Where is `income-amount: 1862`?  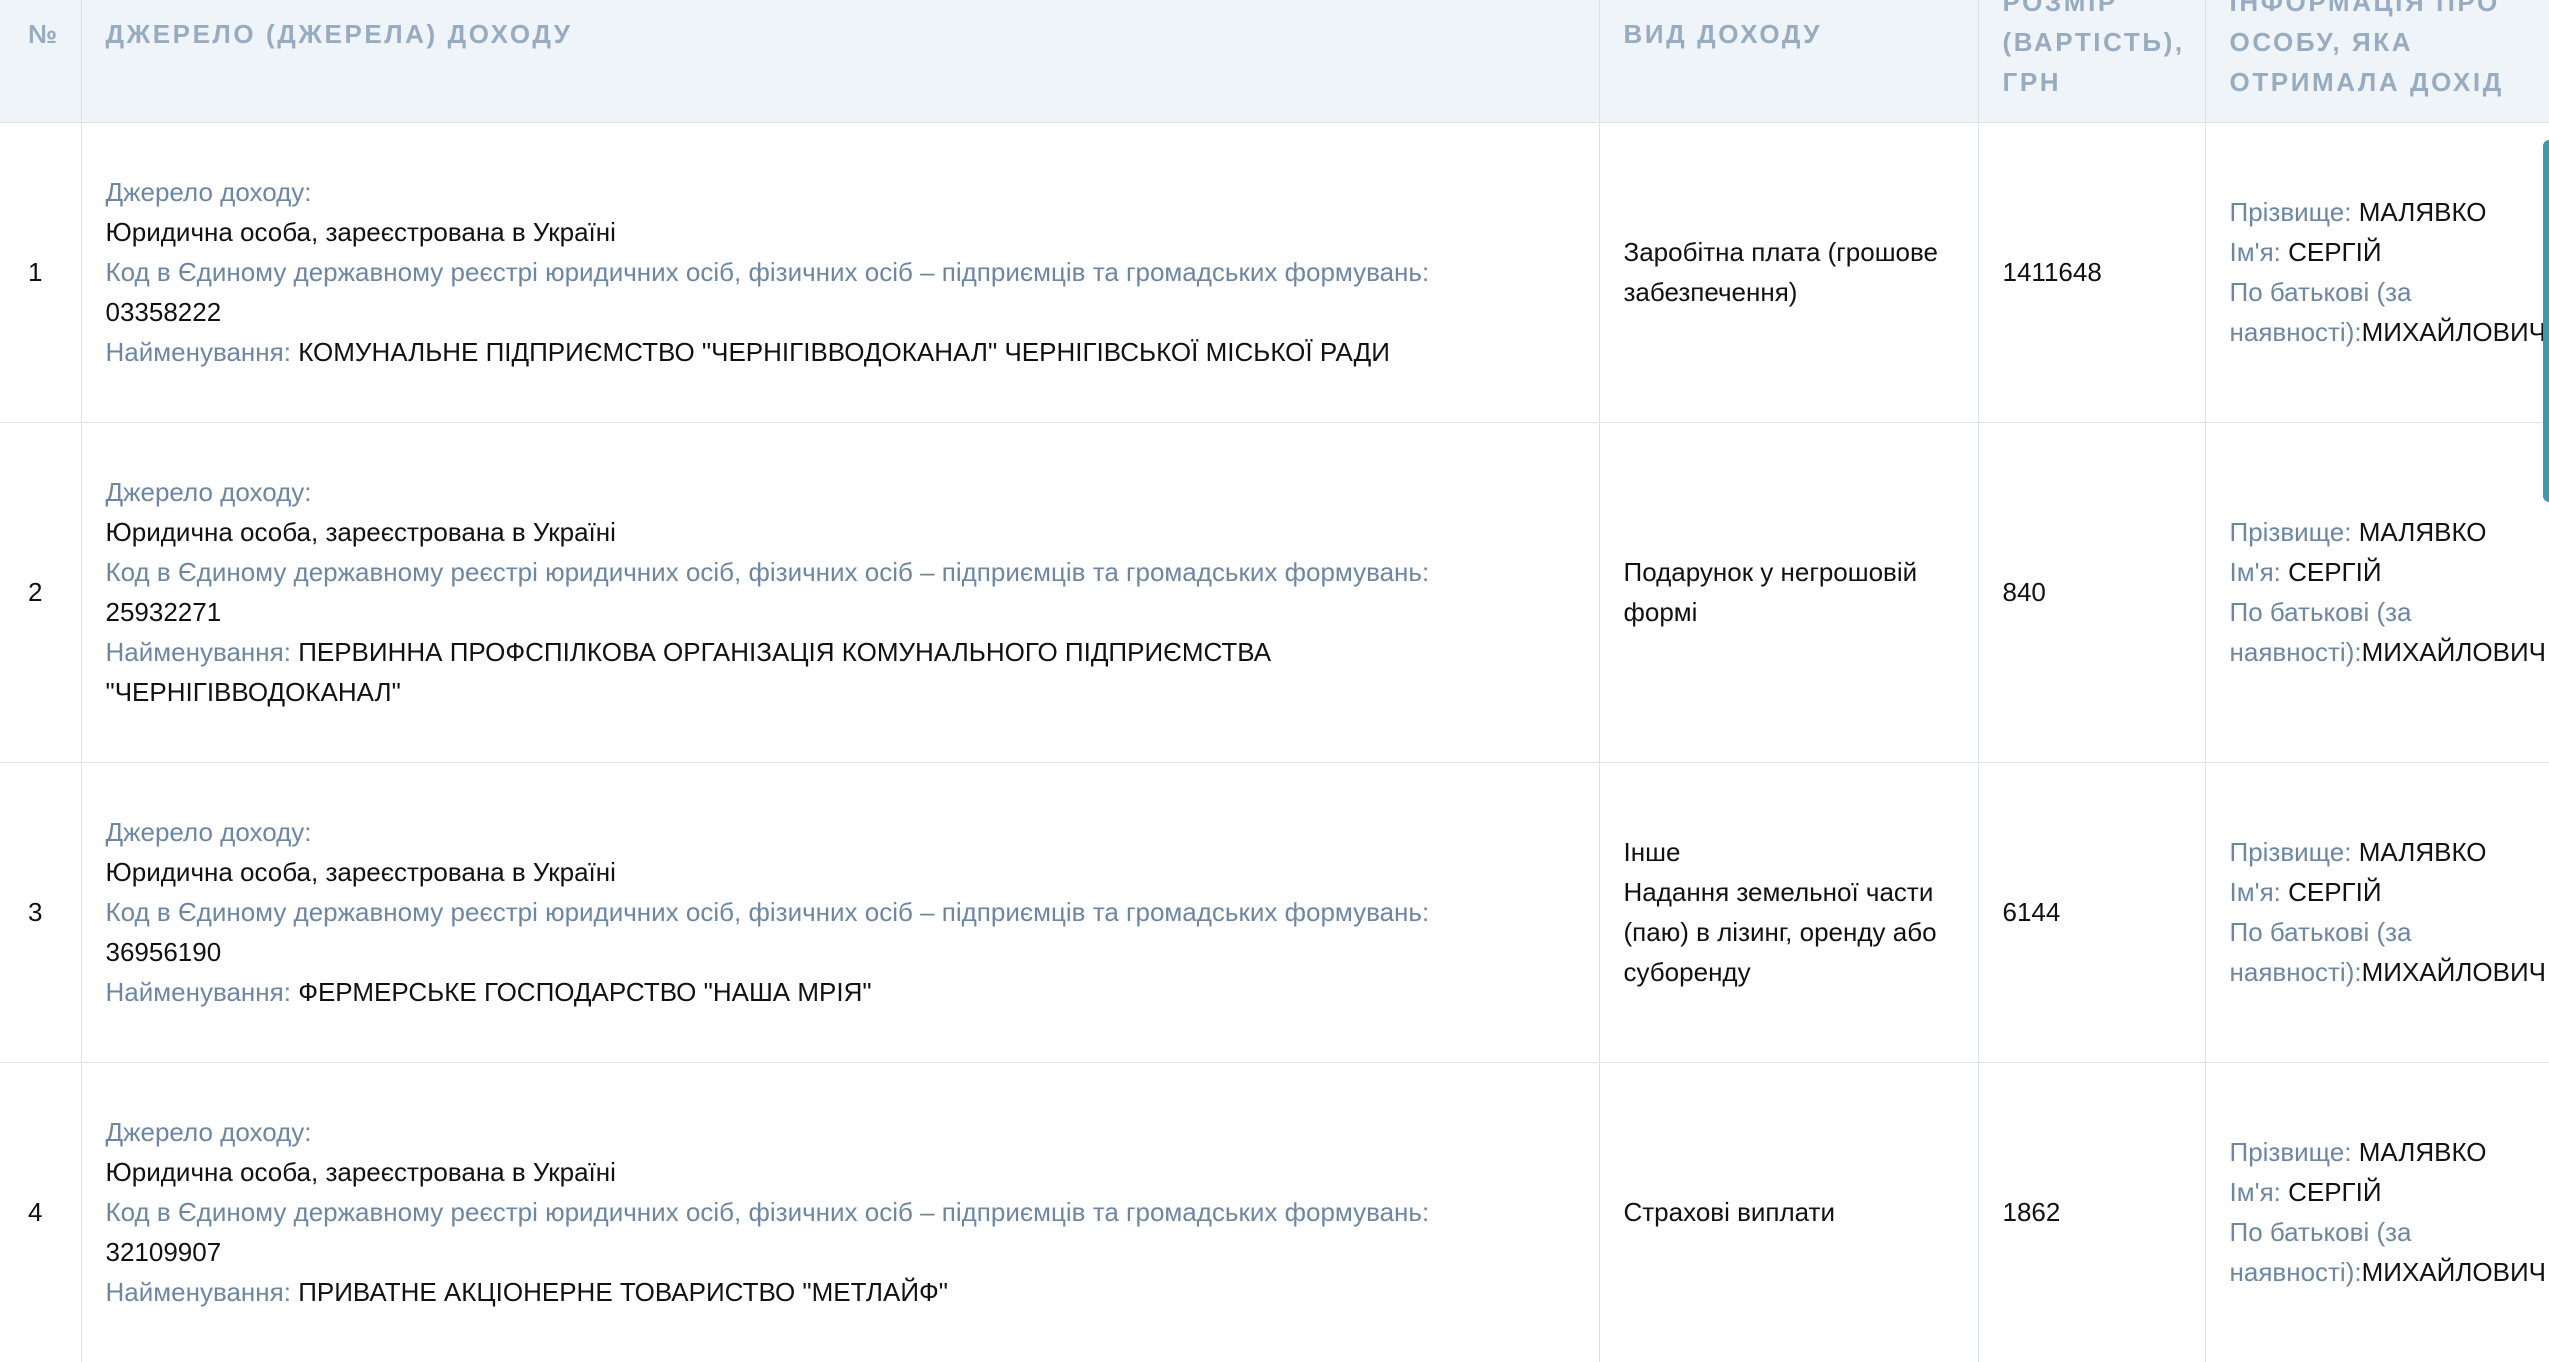
income-amount: 1862 is located at coordinates (2031, 1212).